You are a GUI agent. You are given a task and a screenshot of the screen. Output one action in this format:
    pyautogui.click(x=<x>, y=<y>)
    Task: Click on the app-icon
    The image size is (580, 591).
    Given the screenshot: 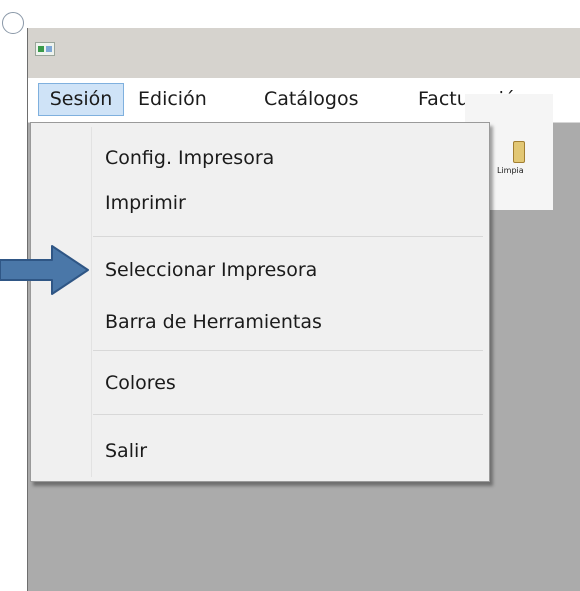 What is the action you would take?
    pyautogui.click(x=45, y=49)
    